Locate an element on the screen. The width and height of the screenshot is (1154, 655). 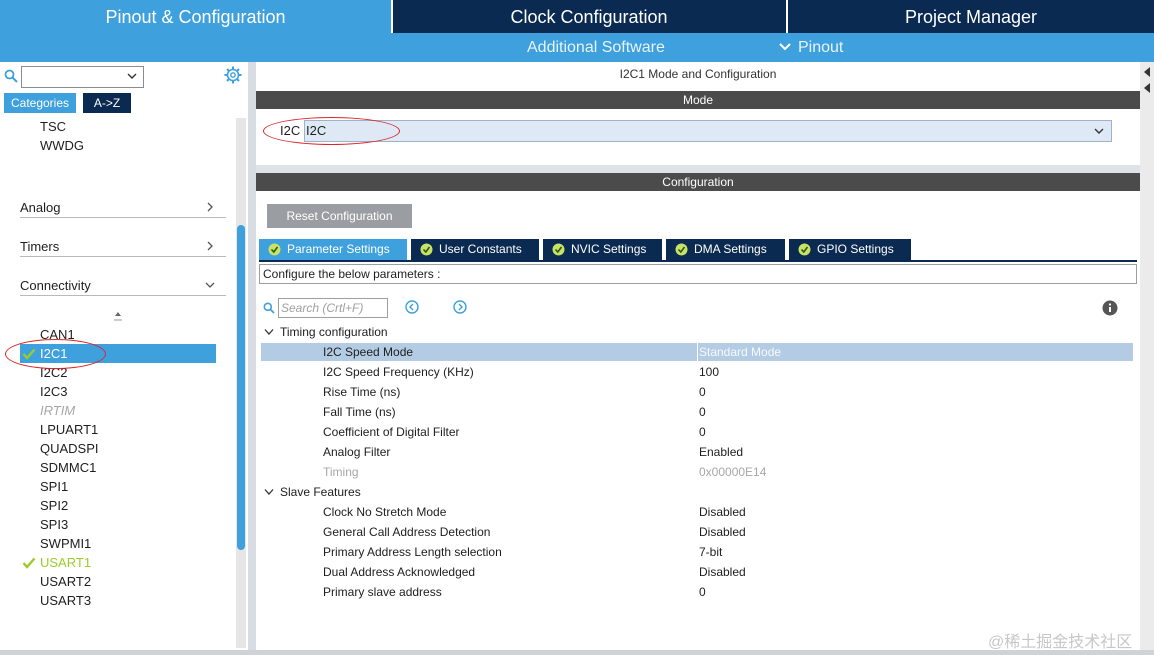
list-item-wwdg: WWDG is located at coordinates (62, 145).